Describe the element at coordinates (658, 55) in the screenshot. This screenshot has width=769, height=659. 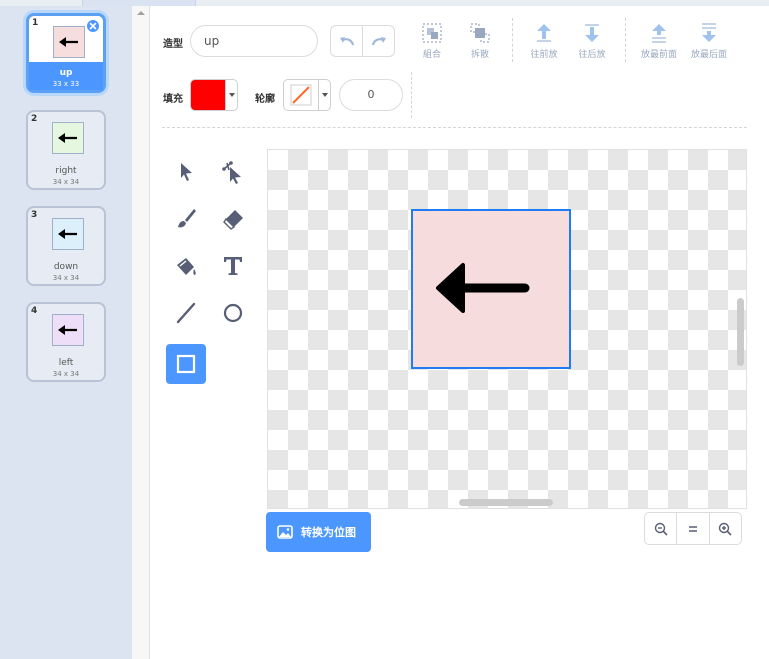
I see `front-label: 放最前面` at that location.